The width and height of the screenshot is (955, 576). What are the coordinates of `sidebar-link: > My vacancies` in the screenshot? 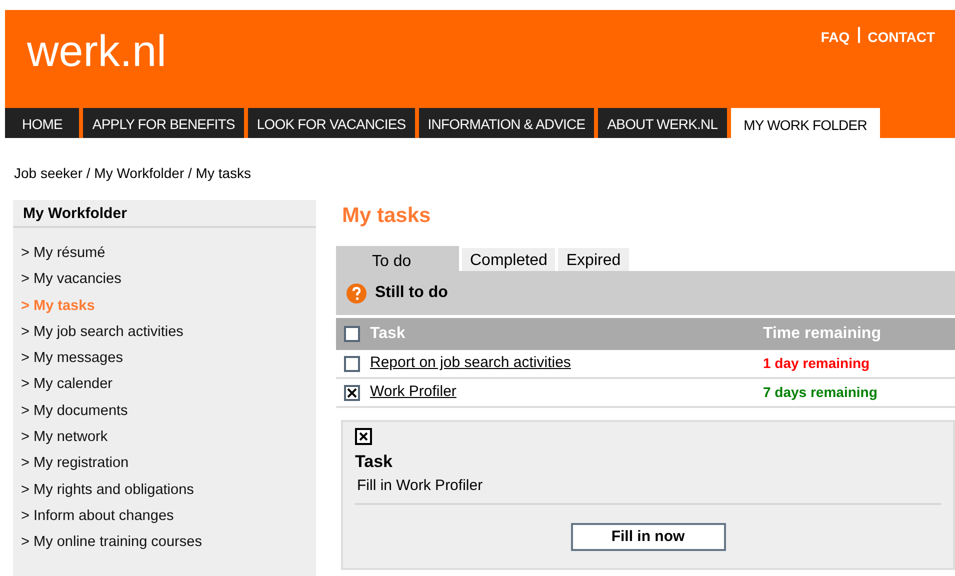 It's located at (71, 282).